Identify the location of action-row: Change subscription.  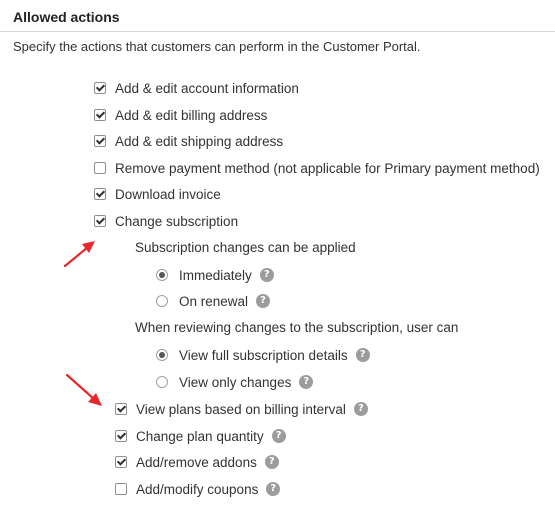
(166, 221).